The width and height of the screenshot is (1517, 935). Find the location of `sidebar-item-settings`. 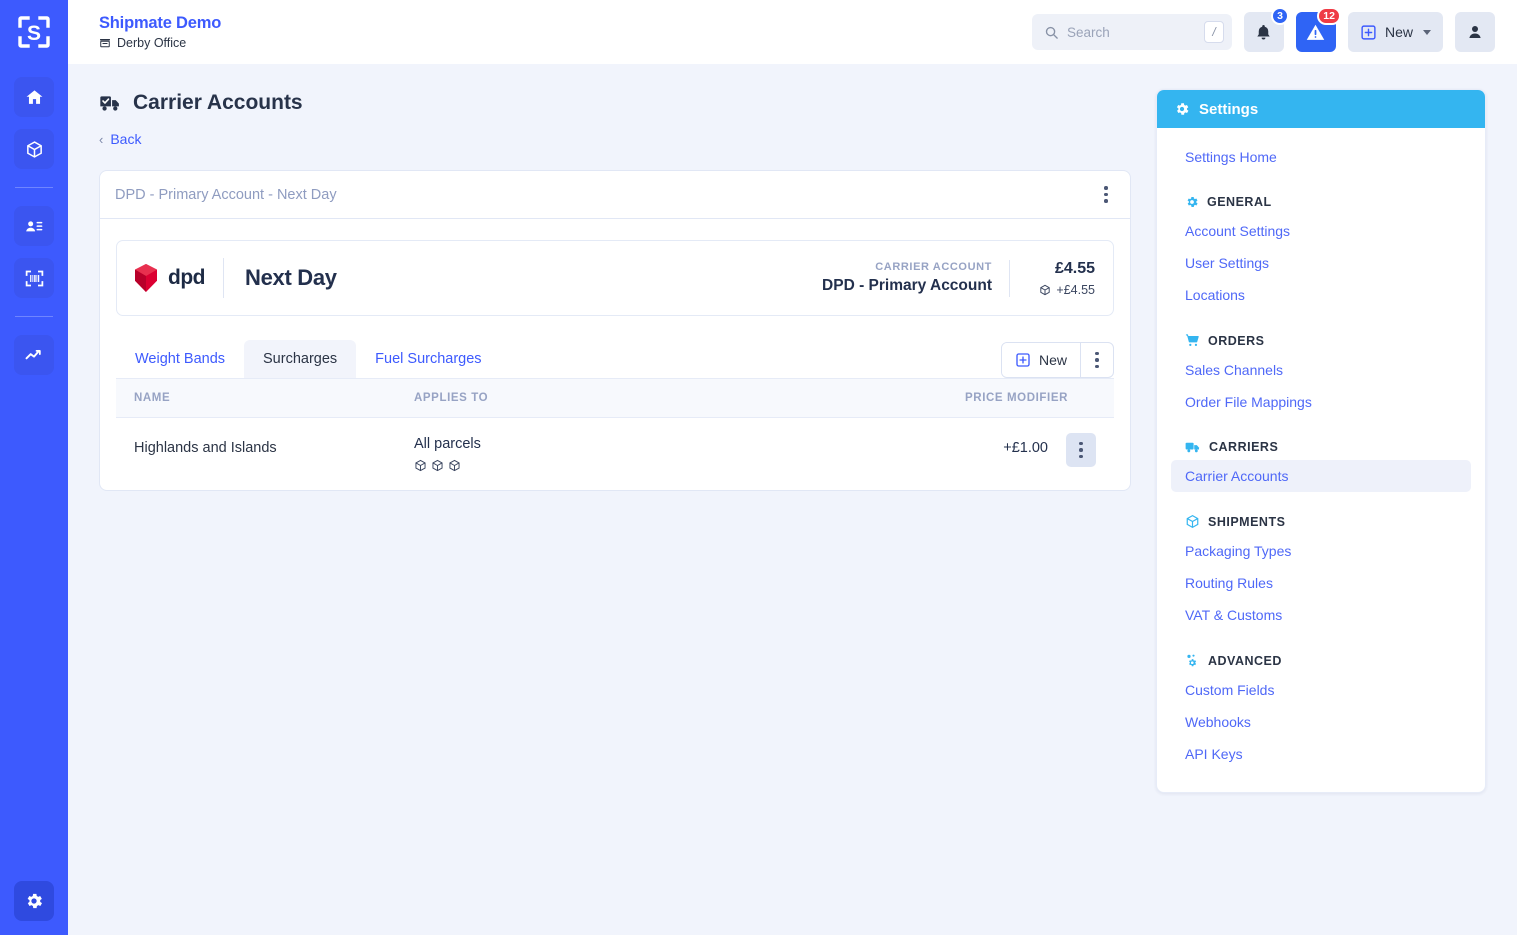

sidebar-item-settings is located at coordinates (34, 901).